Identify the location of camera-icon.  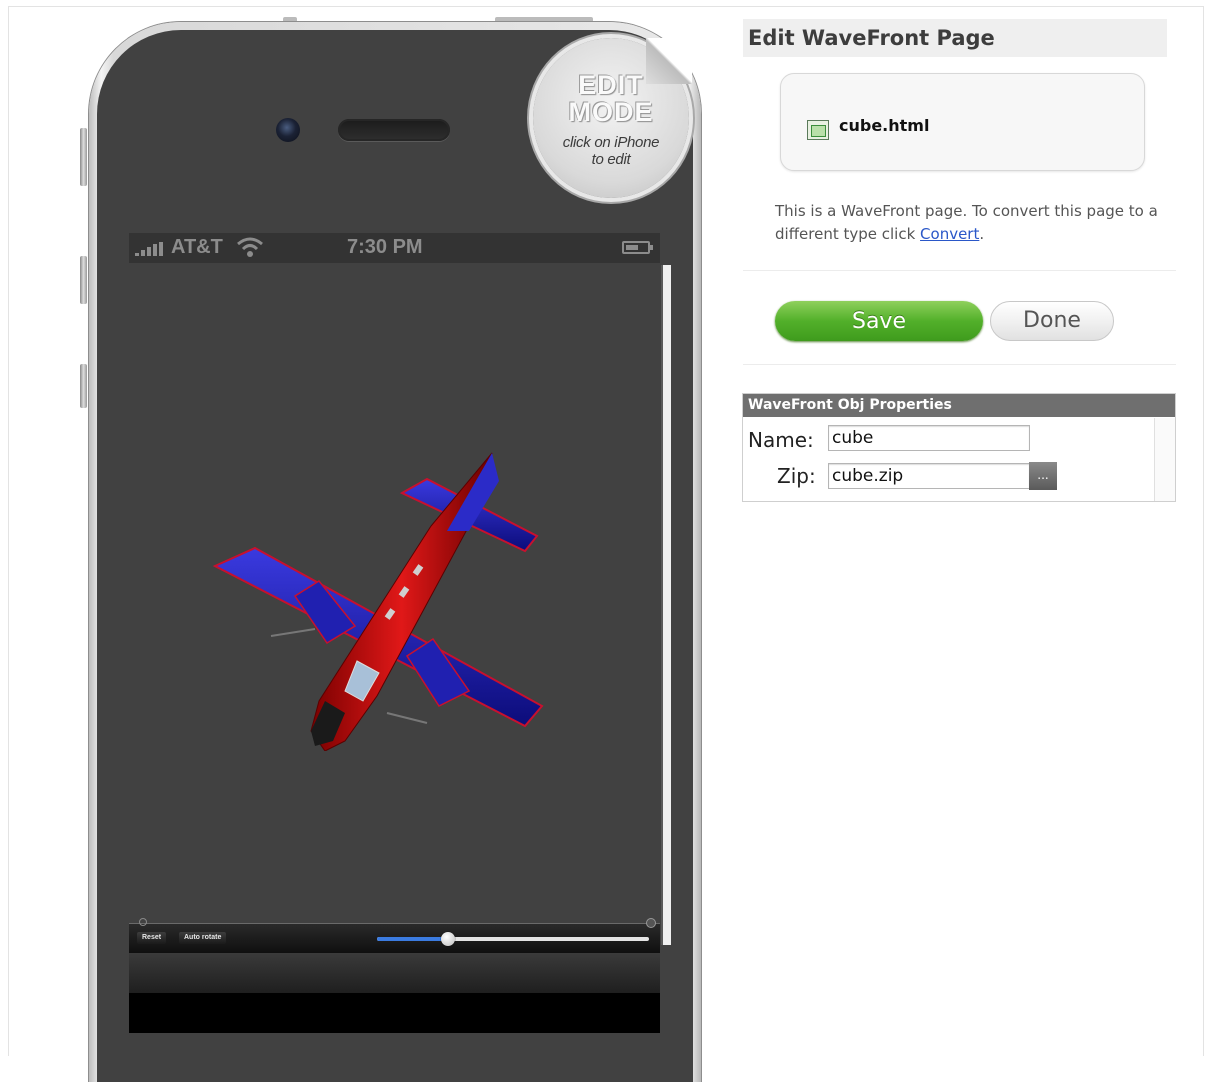
(288, 130).